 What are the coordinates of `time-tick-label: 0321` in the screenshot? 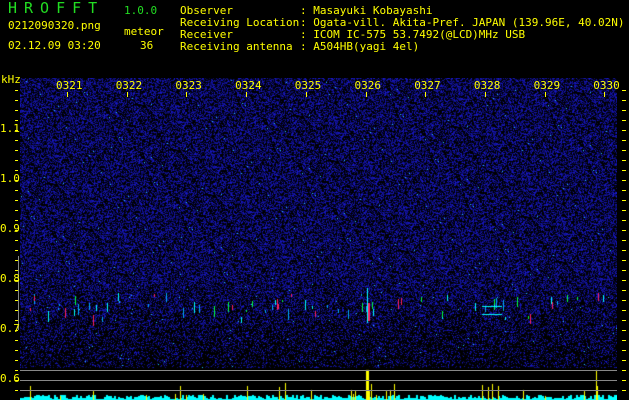 It's located at (69, 85).